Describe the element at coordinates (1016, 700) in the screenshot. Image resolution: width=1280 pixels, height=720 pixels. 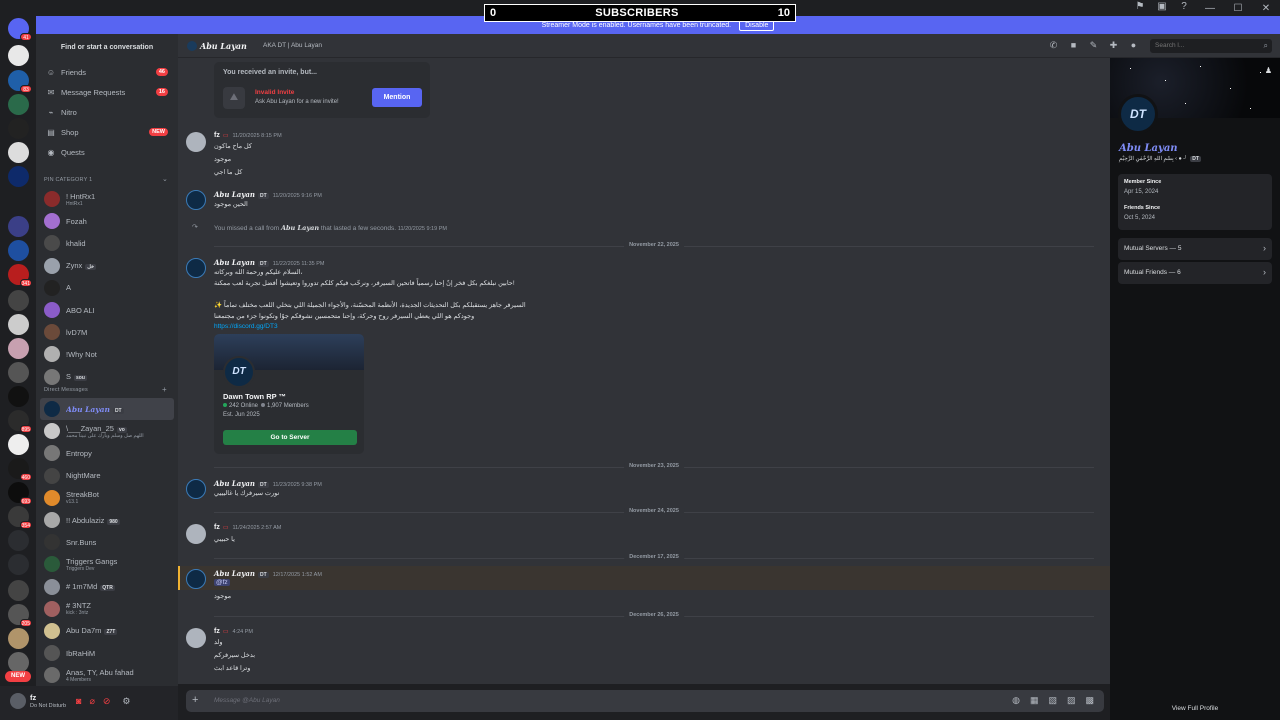
I see `gift-icon: ◍` at that location.